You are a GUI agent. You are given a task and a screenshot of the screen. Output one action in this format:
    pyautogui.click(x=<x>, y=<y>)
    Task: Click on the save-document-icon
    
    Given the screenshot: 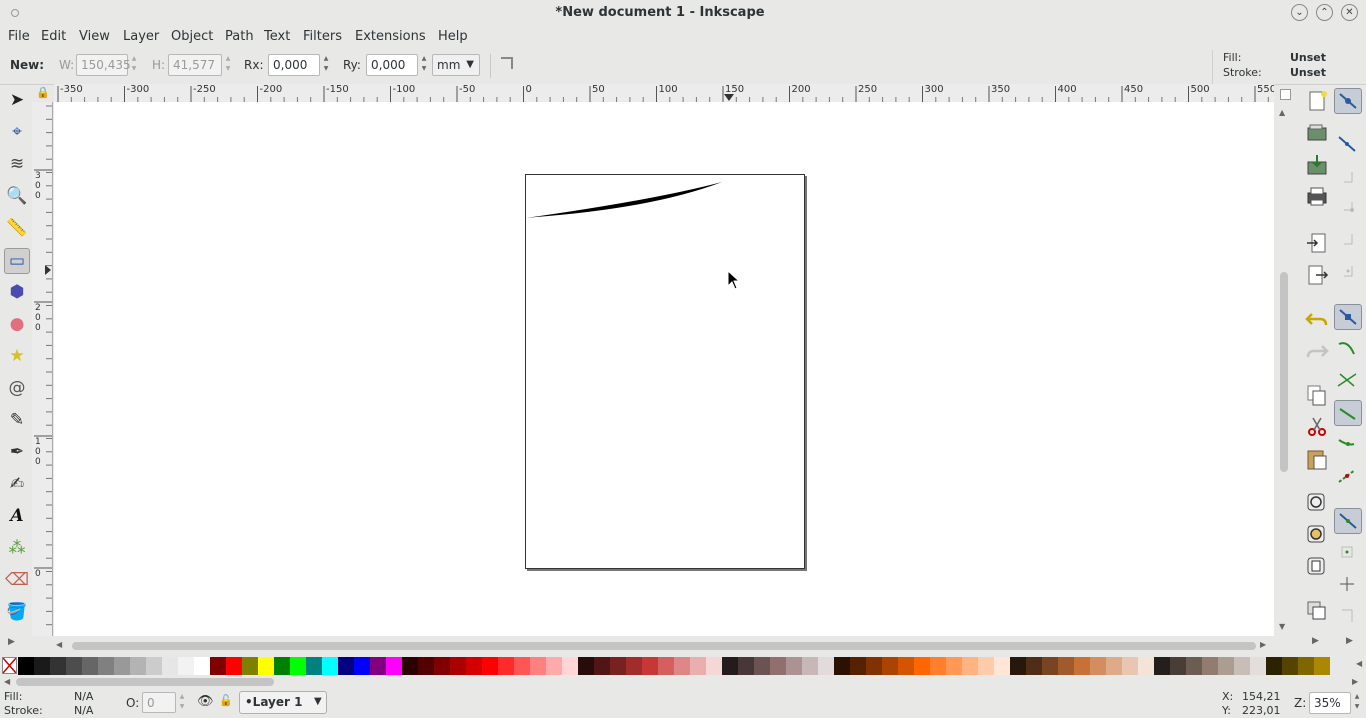 What is the action you would take?
    pyautogui.click(x=1317, y=165)
    